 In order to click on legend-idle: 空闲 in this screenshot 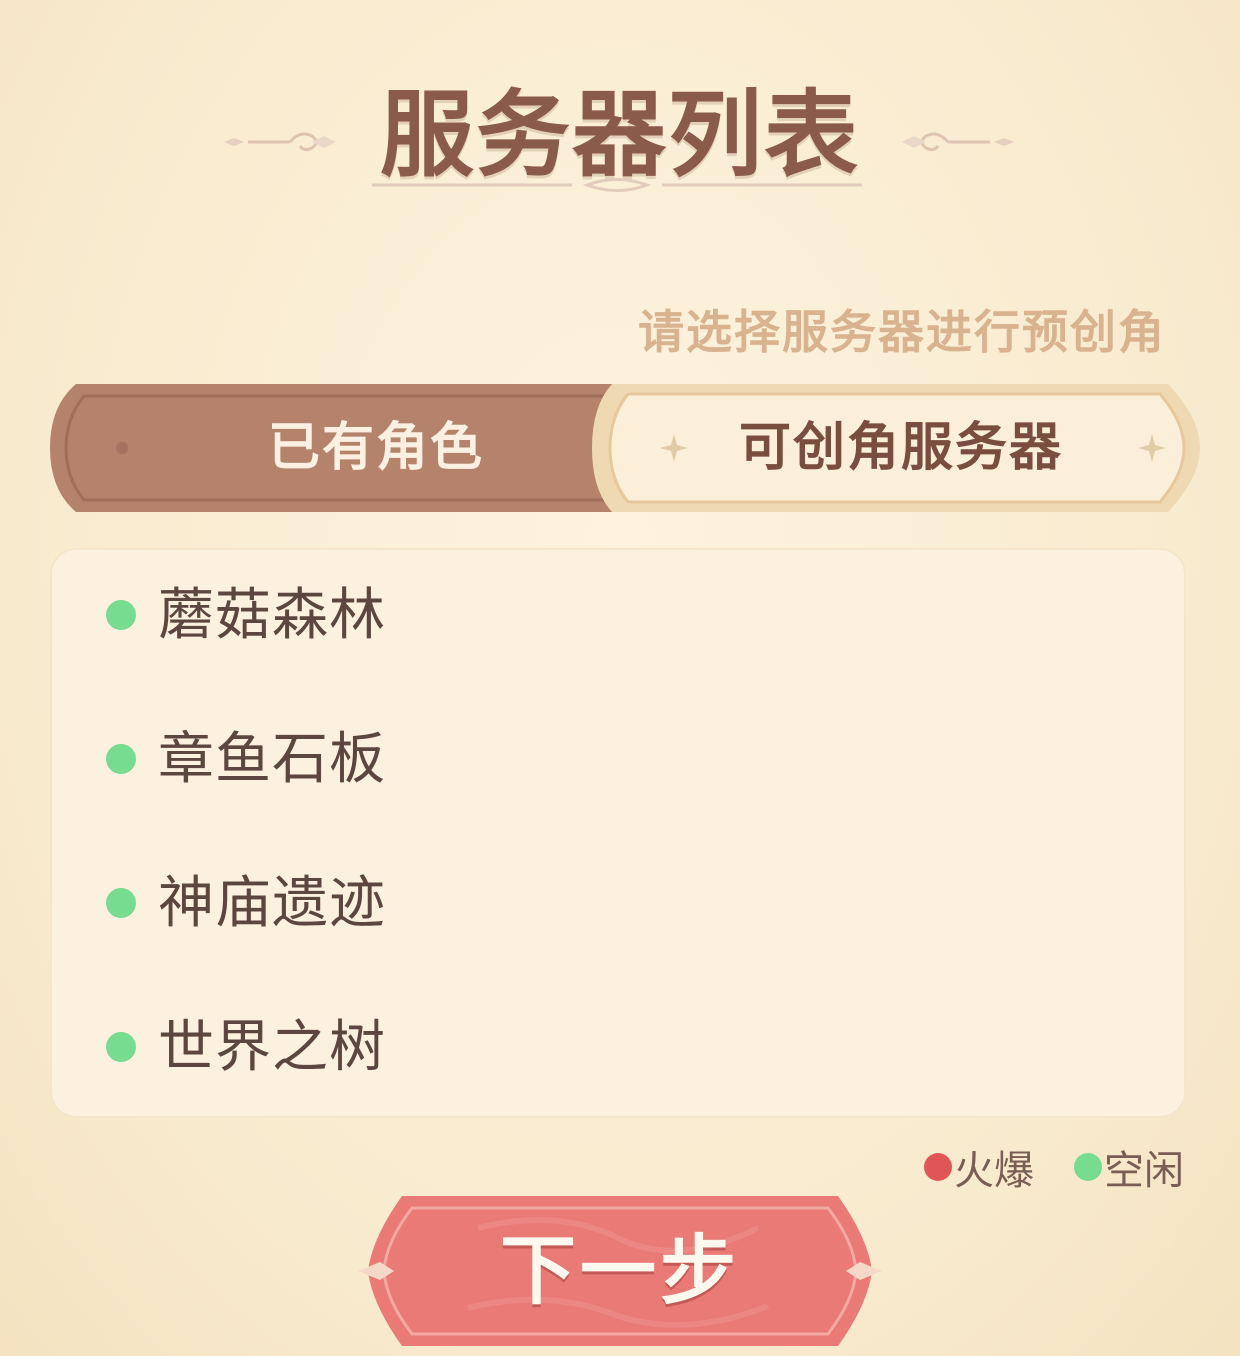, I will do `click(1129, 1167)`.